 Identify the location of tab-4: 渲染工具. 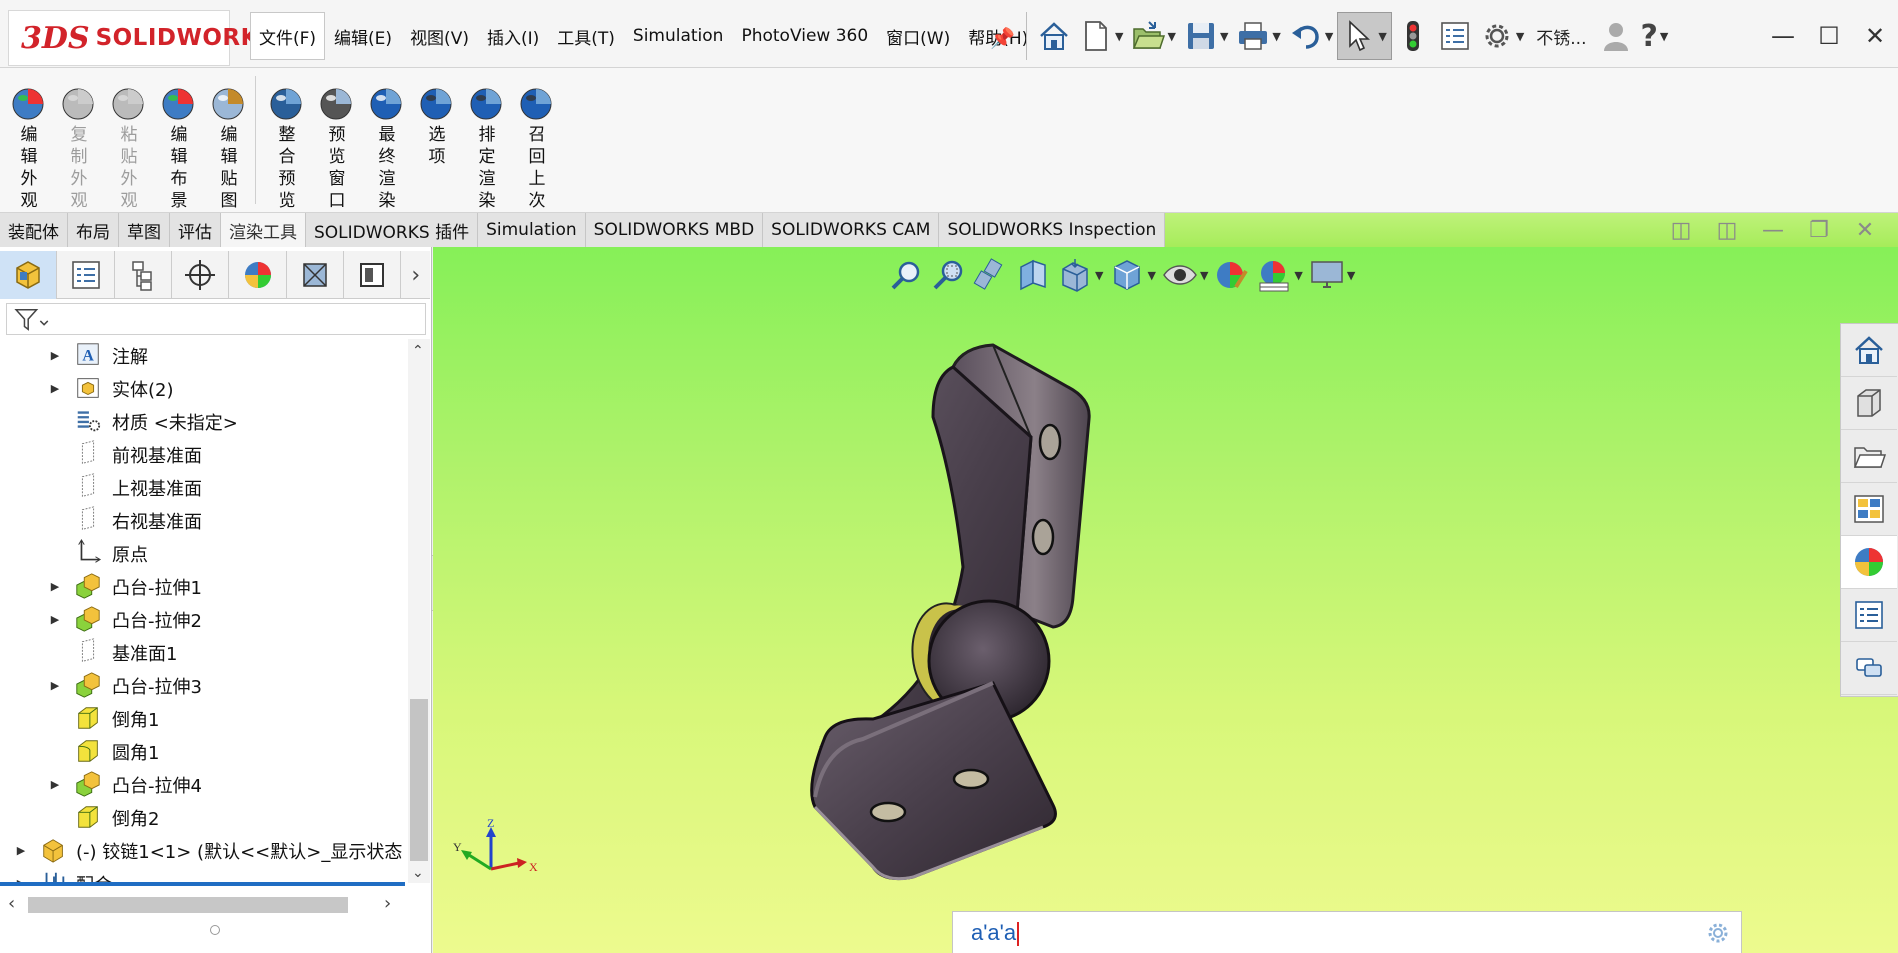
(263, 230).